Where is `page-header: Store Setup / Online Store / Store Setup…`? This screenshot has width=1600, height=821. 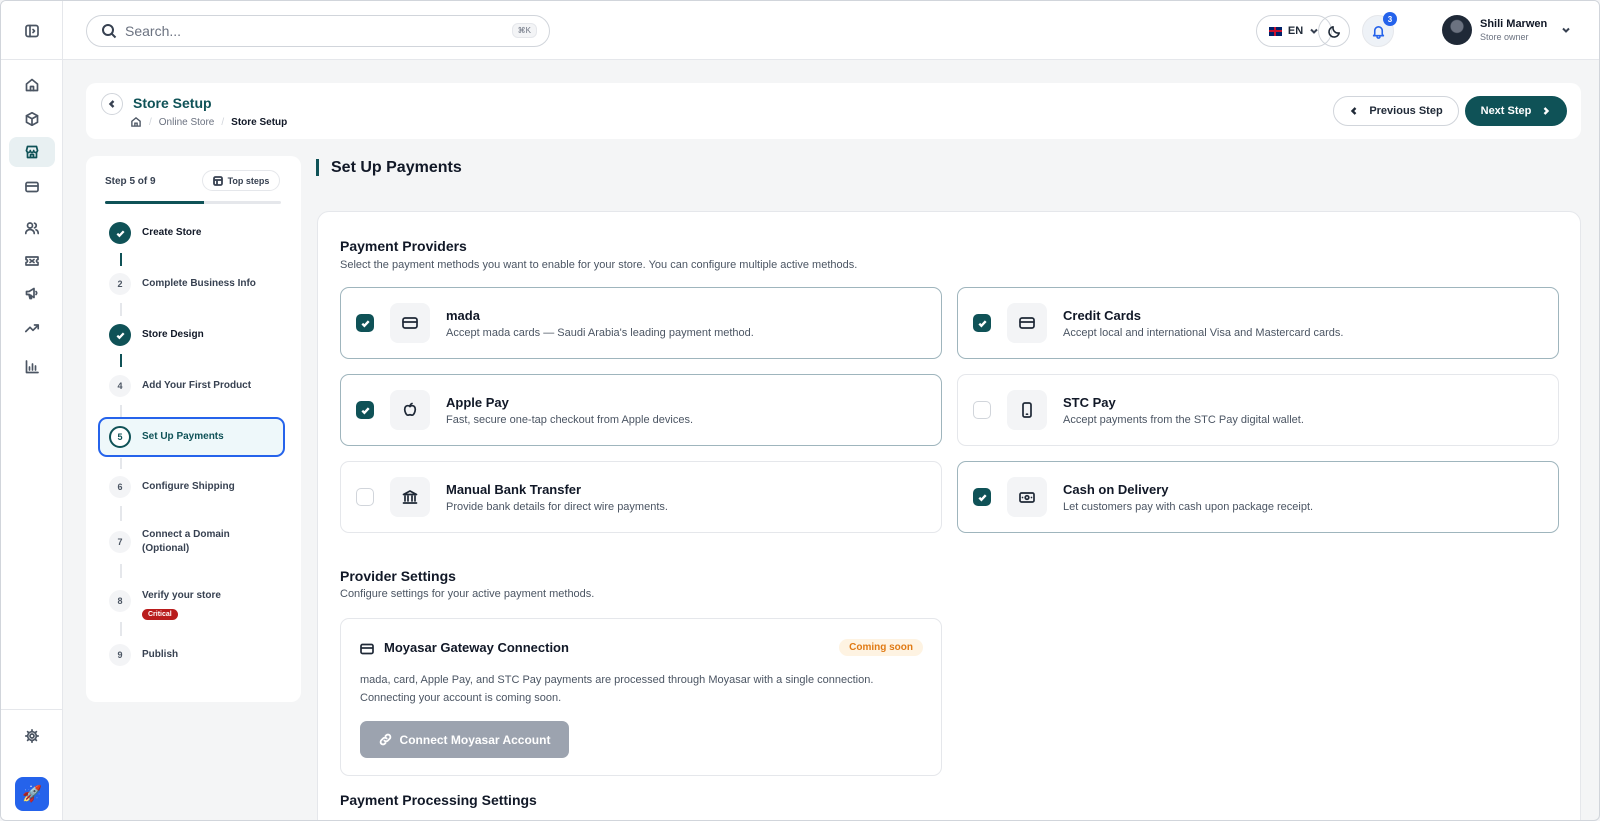 page-header: Store Setup / Online Store / Store Setup… is located at coordinates (833, 111).